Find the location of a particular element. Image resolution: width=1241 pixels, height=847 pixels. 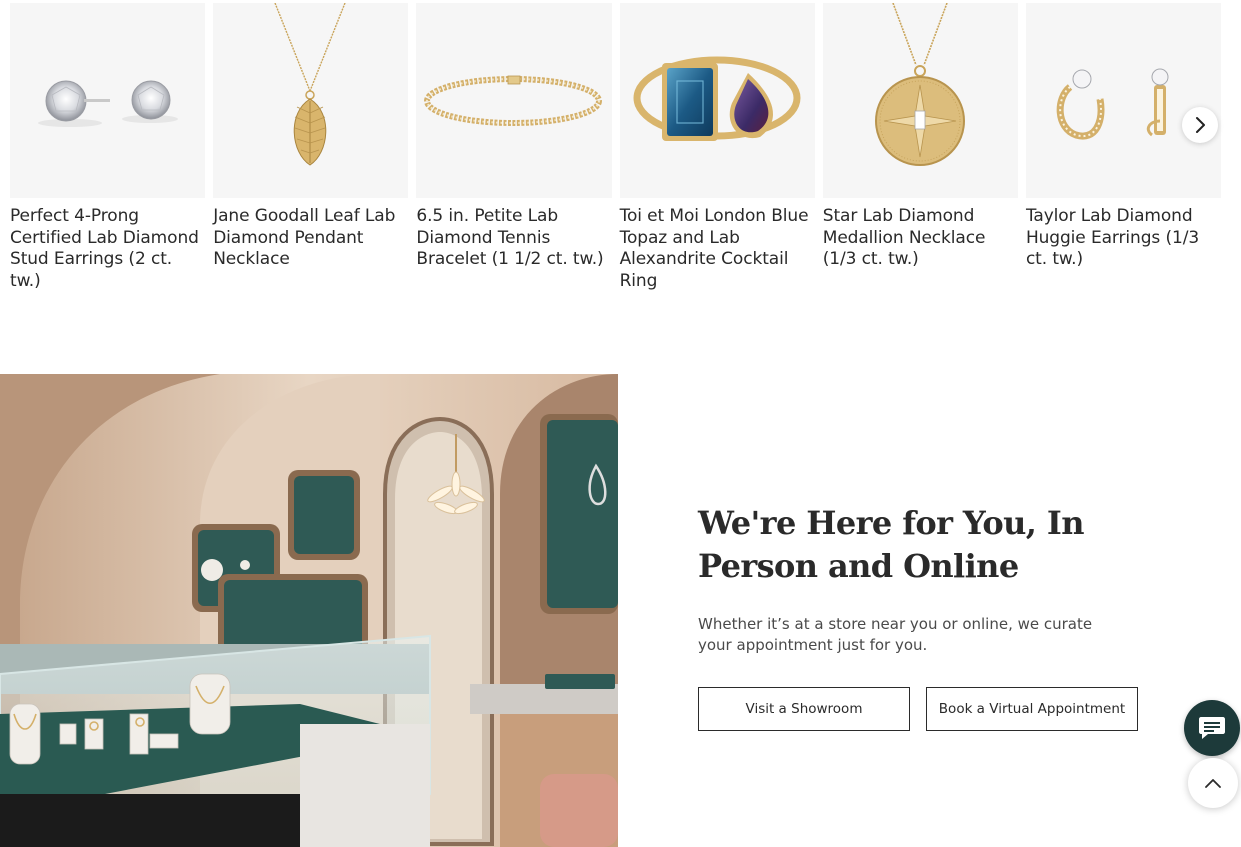

promo-title: We're Here for You, In Person and Online is located at coordinates (891, 544).